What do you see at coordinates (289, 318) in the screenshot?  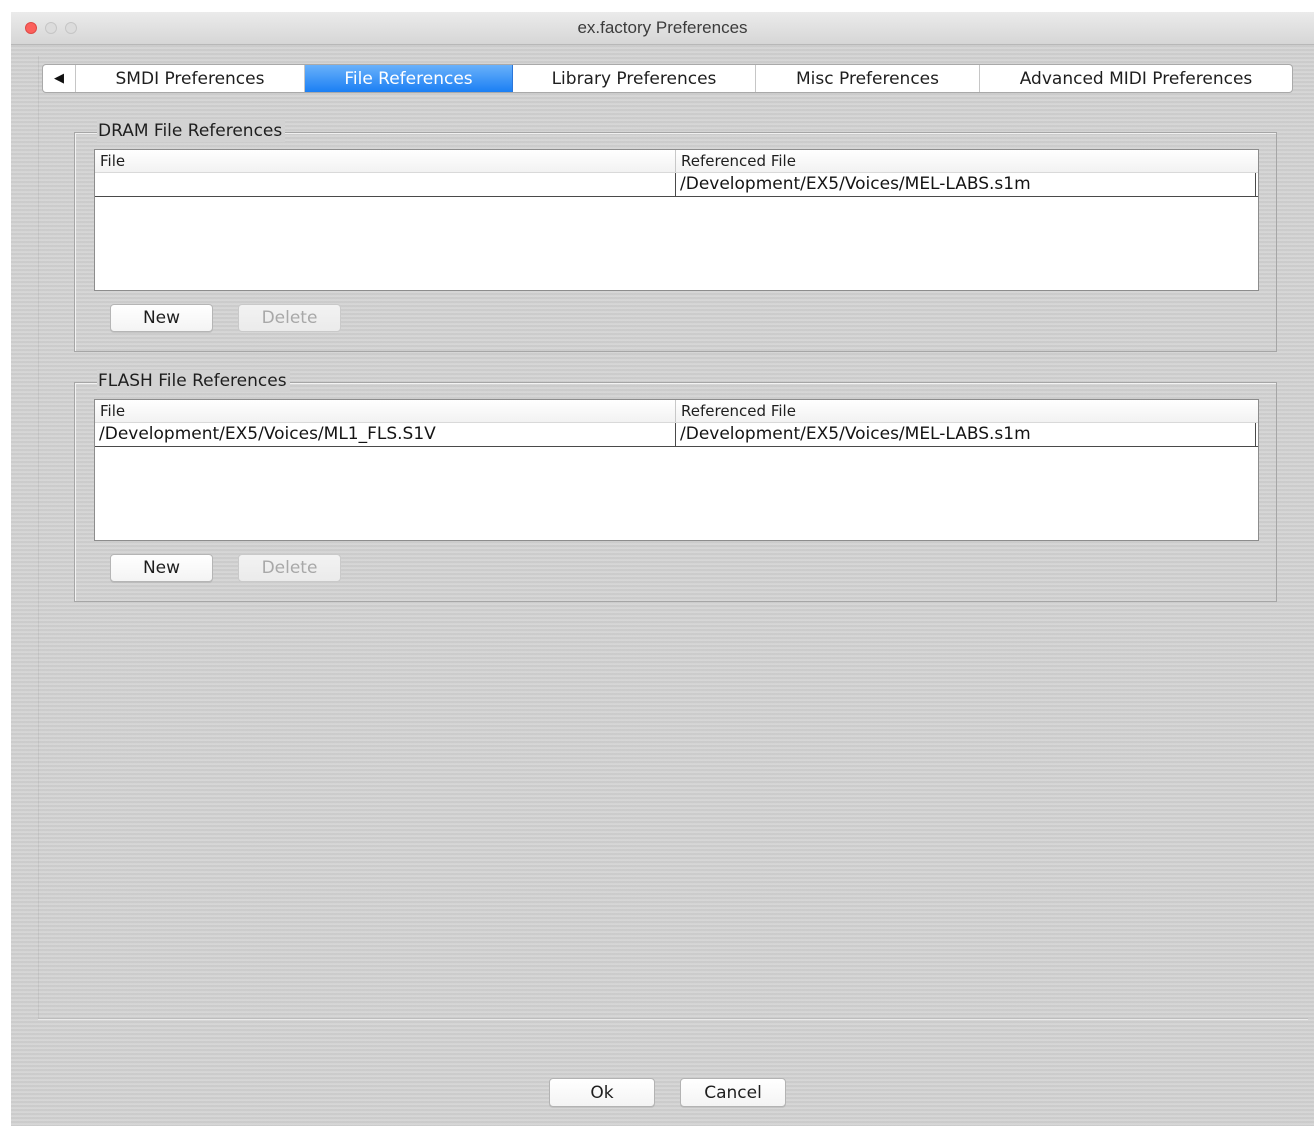 I see `dram-delete-button: Delete` at bounding box center [289, 318].